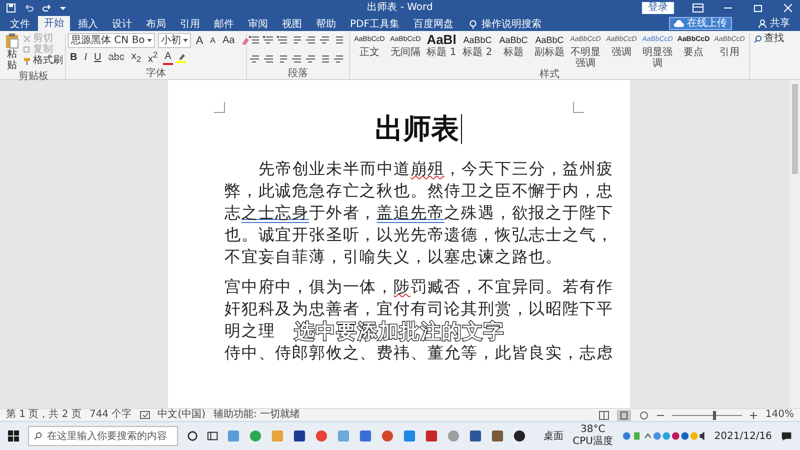 The height and width of the screenshot is (450, 800). What do you see at coordinates (110, 415) in the screenshot?
I see `word-count: 744 个字` at bounding box center [110, 415].